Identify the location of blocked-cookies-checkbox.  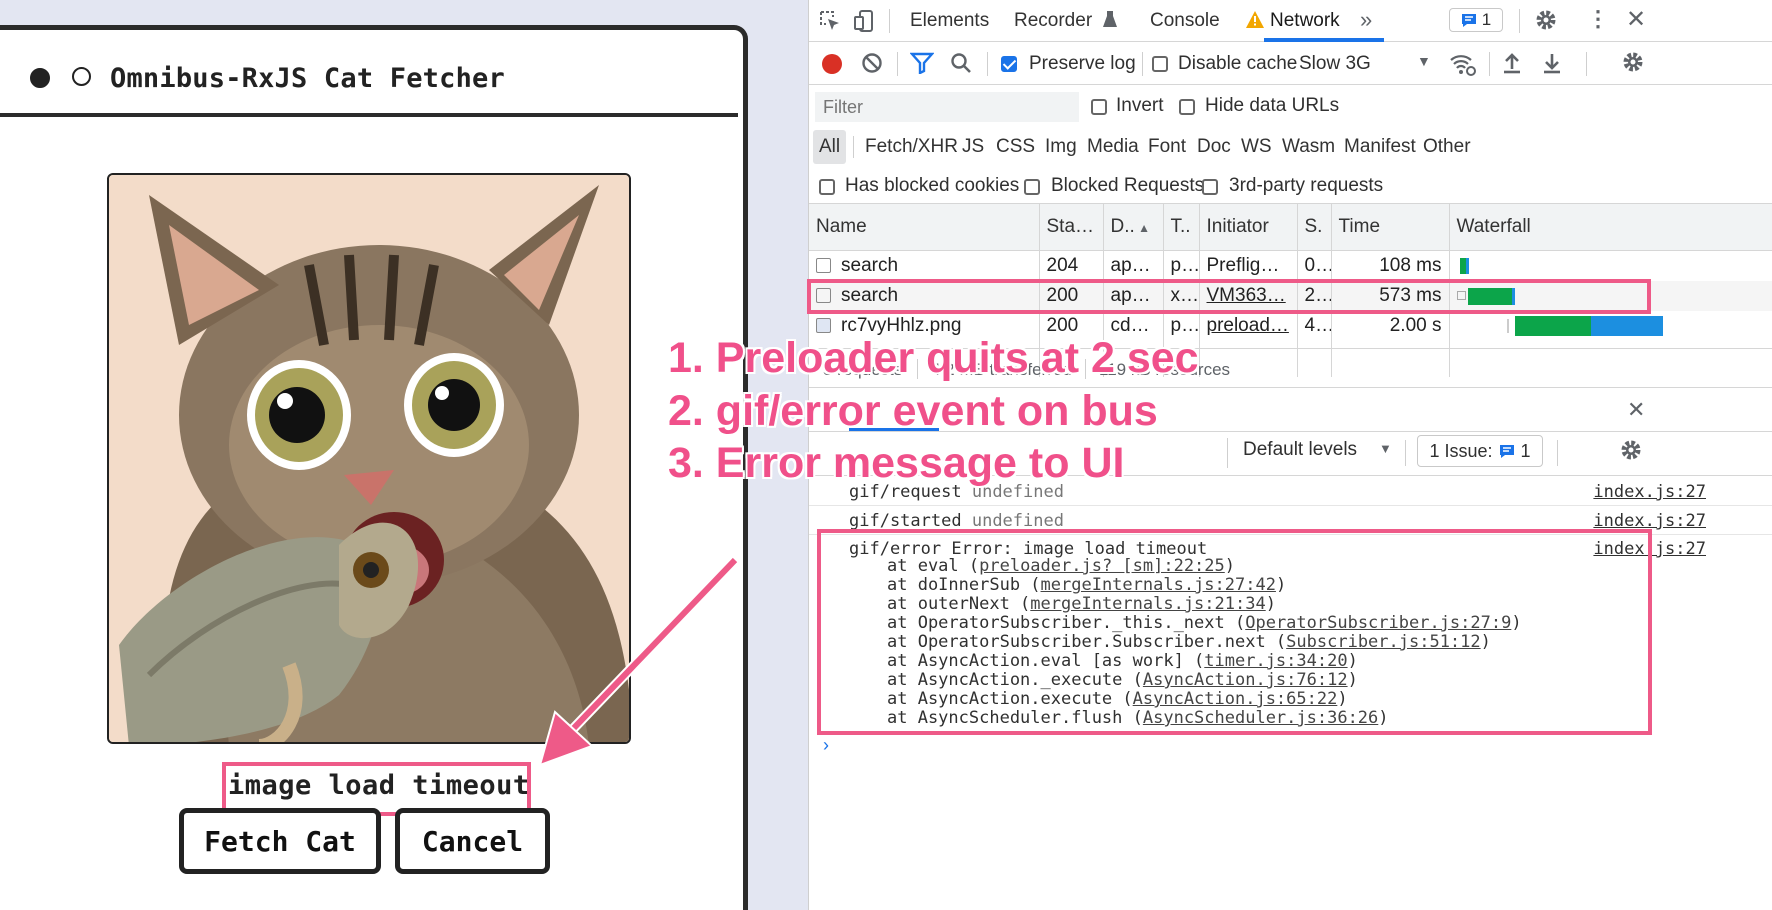
(827, 188).